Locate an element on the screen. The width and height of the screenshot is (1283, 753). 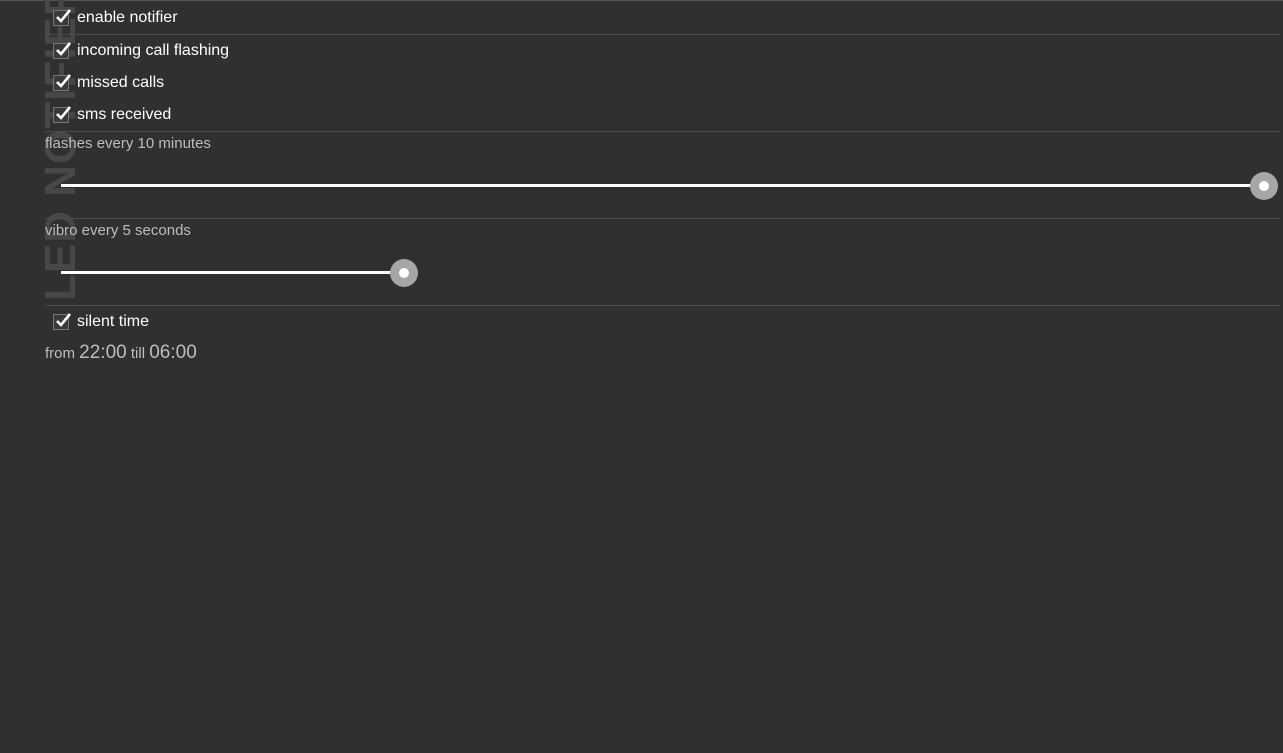
incoming-call-flashing-checkbox: incoming call flashing is located at coordinates (141, 51).